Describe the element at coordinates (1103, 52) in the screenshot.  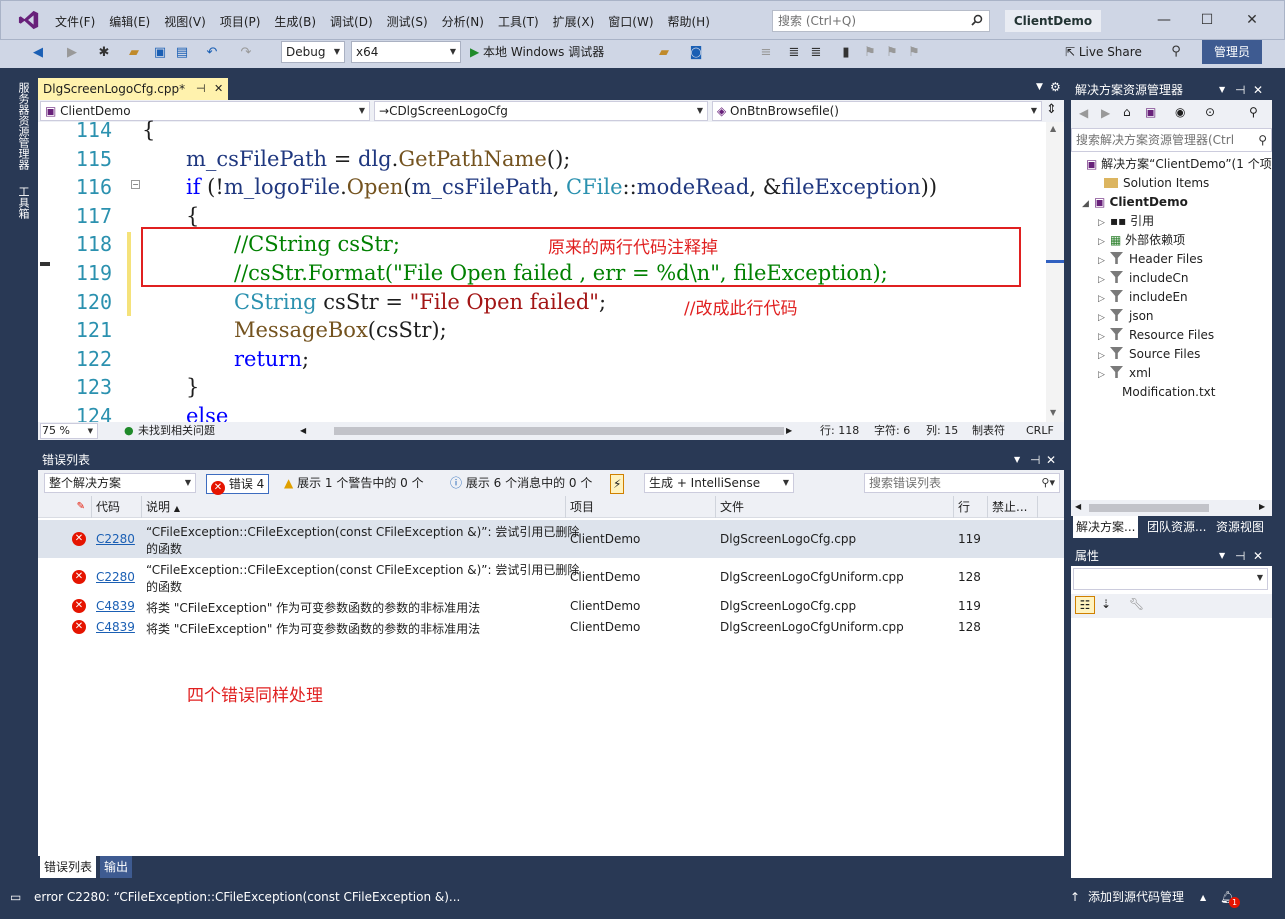
I see `live-share-button: ⇱ Live Share` at that location.